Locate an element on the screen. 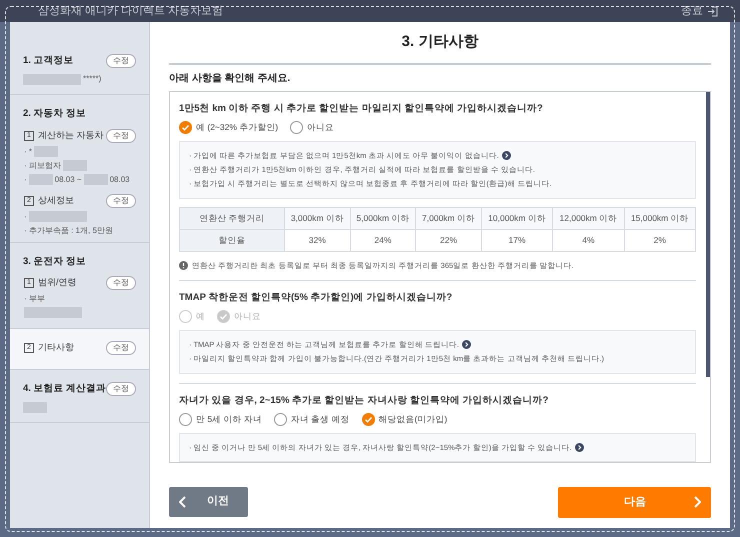 The height and width of the screenshot is (537, 740). table-header: 7,000km 이하 is located at coordinates (449, 218).